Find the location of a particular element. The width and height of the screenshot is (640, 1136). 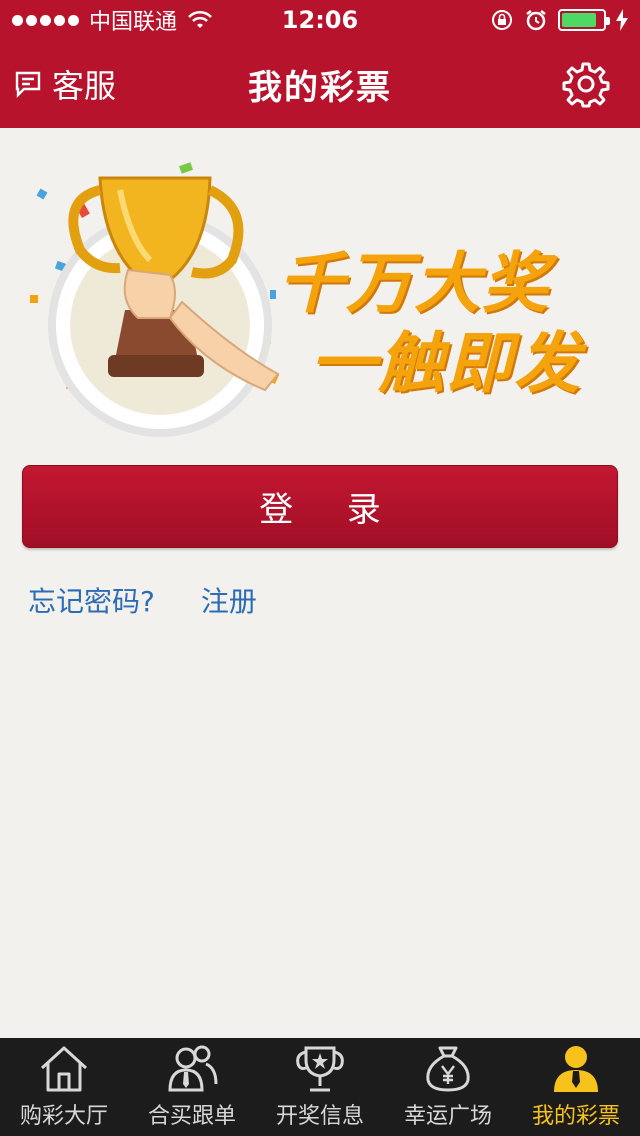

tab-bar: 购彩大厅 合买跟单 开奖信息 幸运广场 我的彩票 is located at coordinates (320, 1087).